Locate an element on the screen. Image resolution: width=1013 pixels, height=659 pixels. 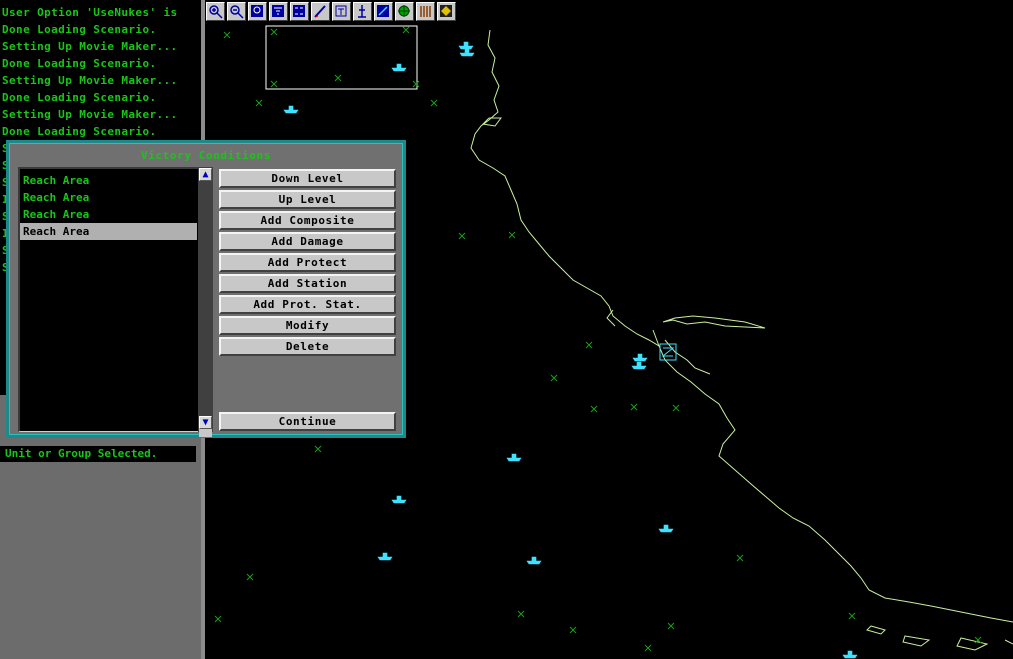
target-button is located at coordinates (404, 11).